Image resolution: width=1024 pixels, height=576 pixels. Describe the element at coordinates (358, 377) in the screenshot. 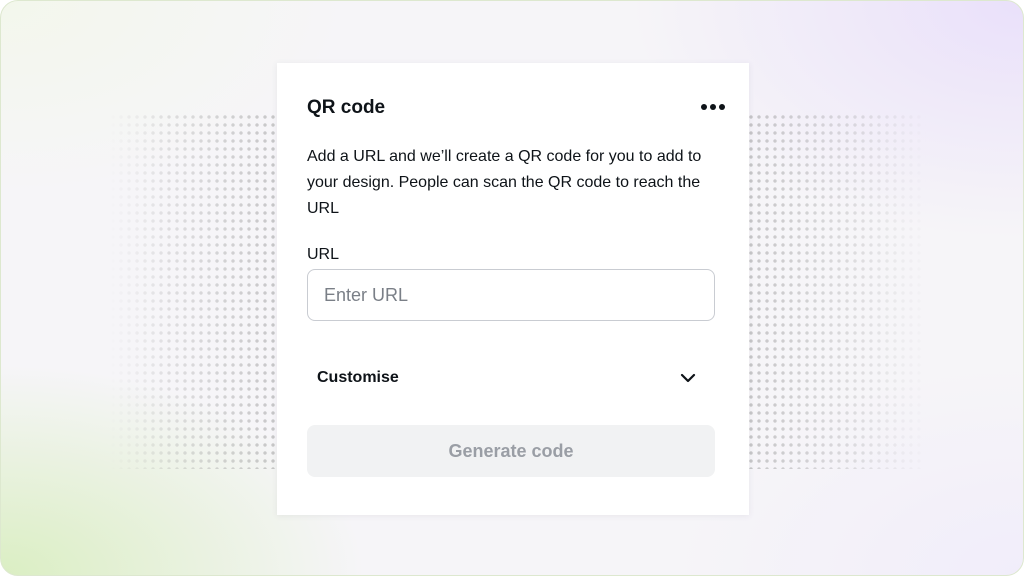

I see `customise-label: Customise` at that location.